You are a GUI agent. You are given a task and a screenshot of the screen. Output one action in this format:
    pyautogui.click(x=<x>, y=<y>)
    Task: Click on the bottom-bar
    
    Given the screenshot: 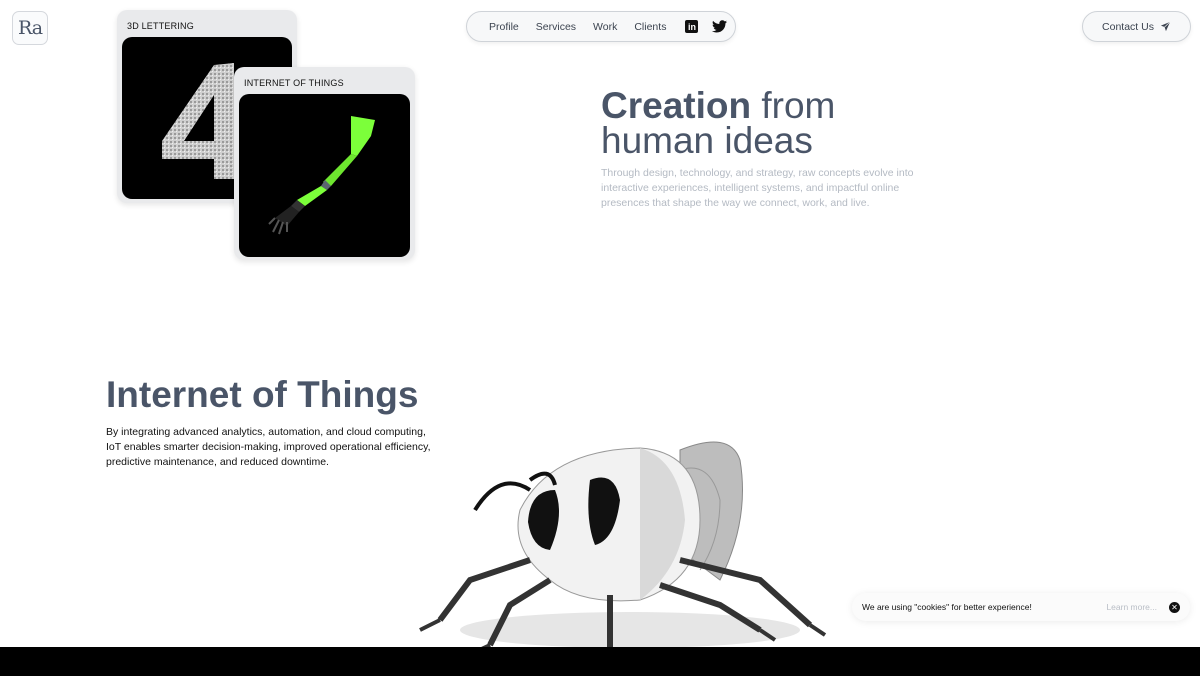 What is the action you would take?
    pyautogui.click(x=600, y=661)
    